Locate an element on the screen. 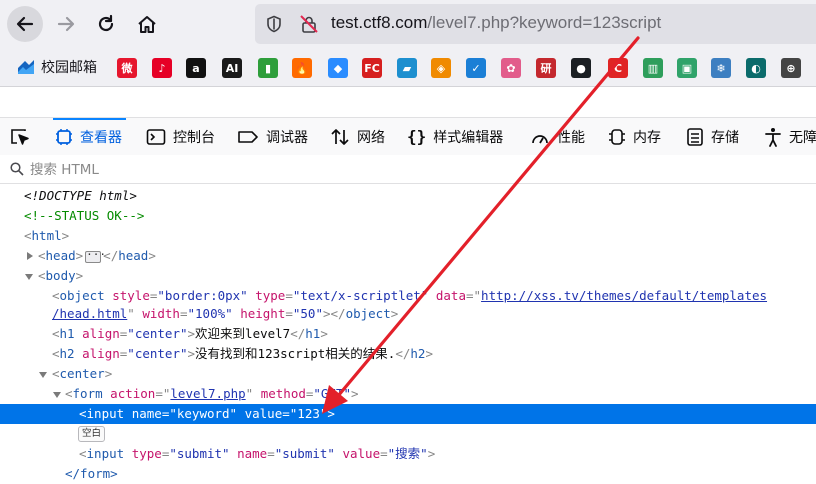  tab-network: 网络 is located at coordinates (357, 136).